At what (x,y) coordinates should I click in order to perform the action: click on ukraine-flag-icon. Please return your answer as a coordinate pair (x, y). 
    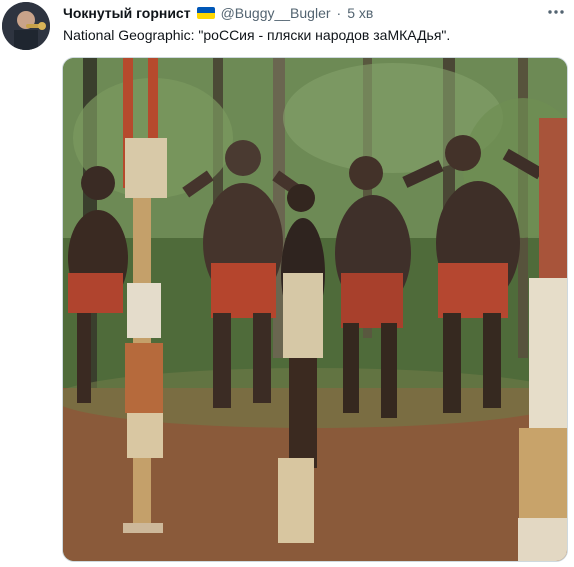
    Looking at the image, I should click on (205, 13).